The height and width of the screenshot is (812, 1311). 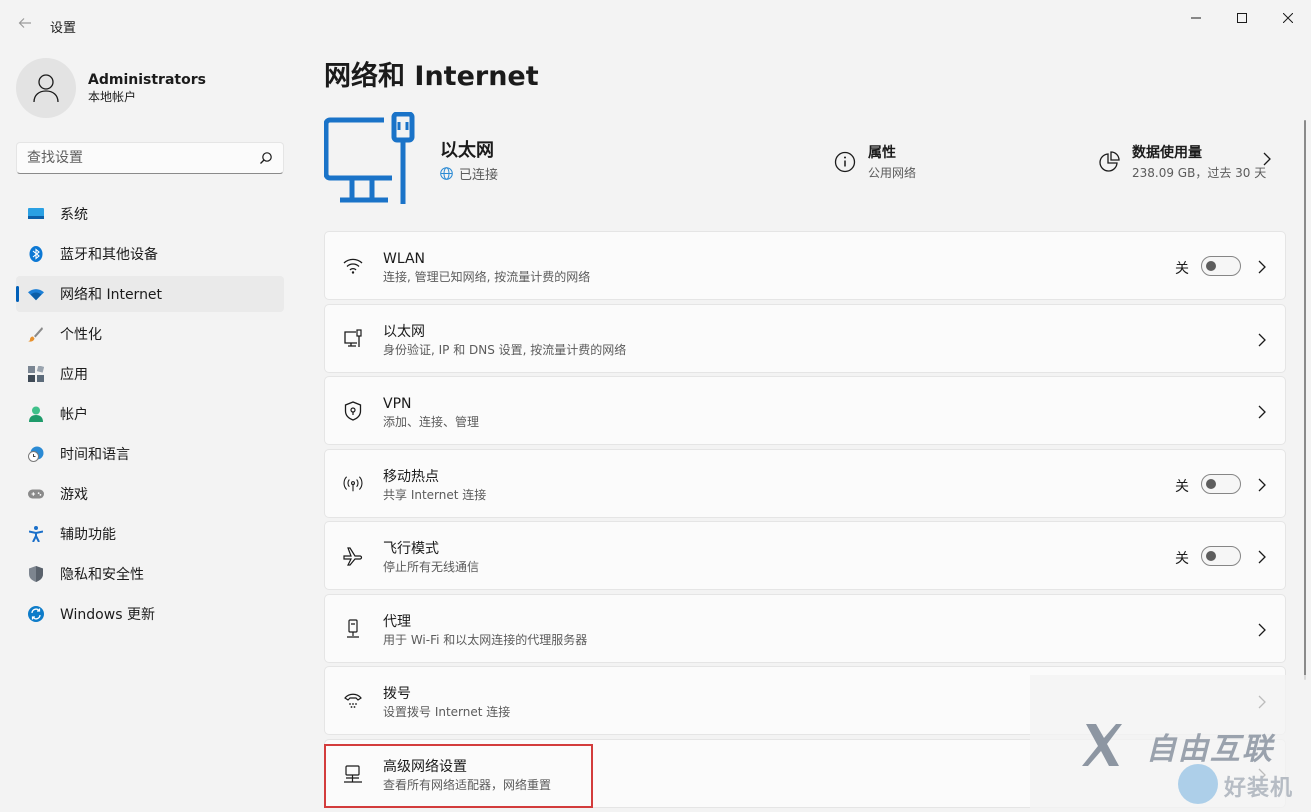 I want to click on ethernet-icon, so click(x=353, y=338).